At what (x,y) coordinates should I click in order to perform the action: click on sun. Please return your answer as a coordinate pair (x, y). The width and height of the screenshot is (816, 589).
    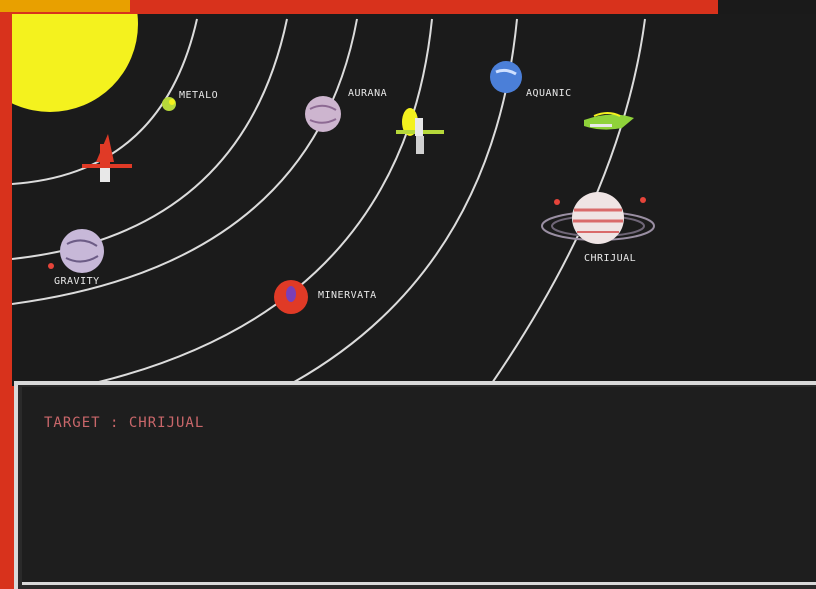
    Looking at the image, I should click on (75, 63).